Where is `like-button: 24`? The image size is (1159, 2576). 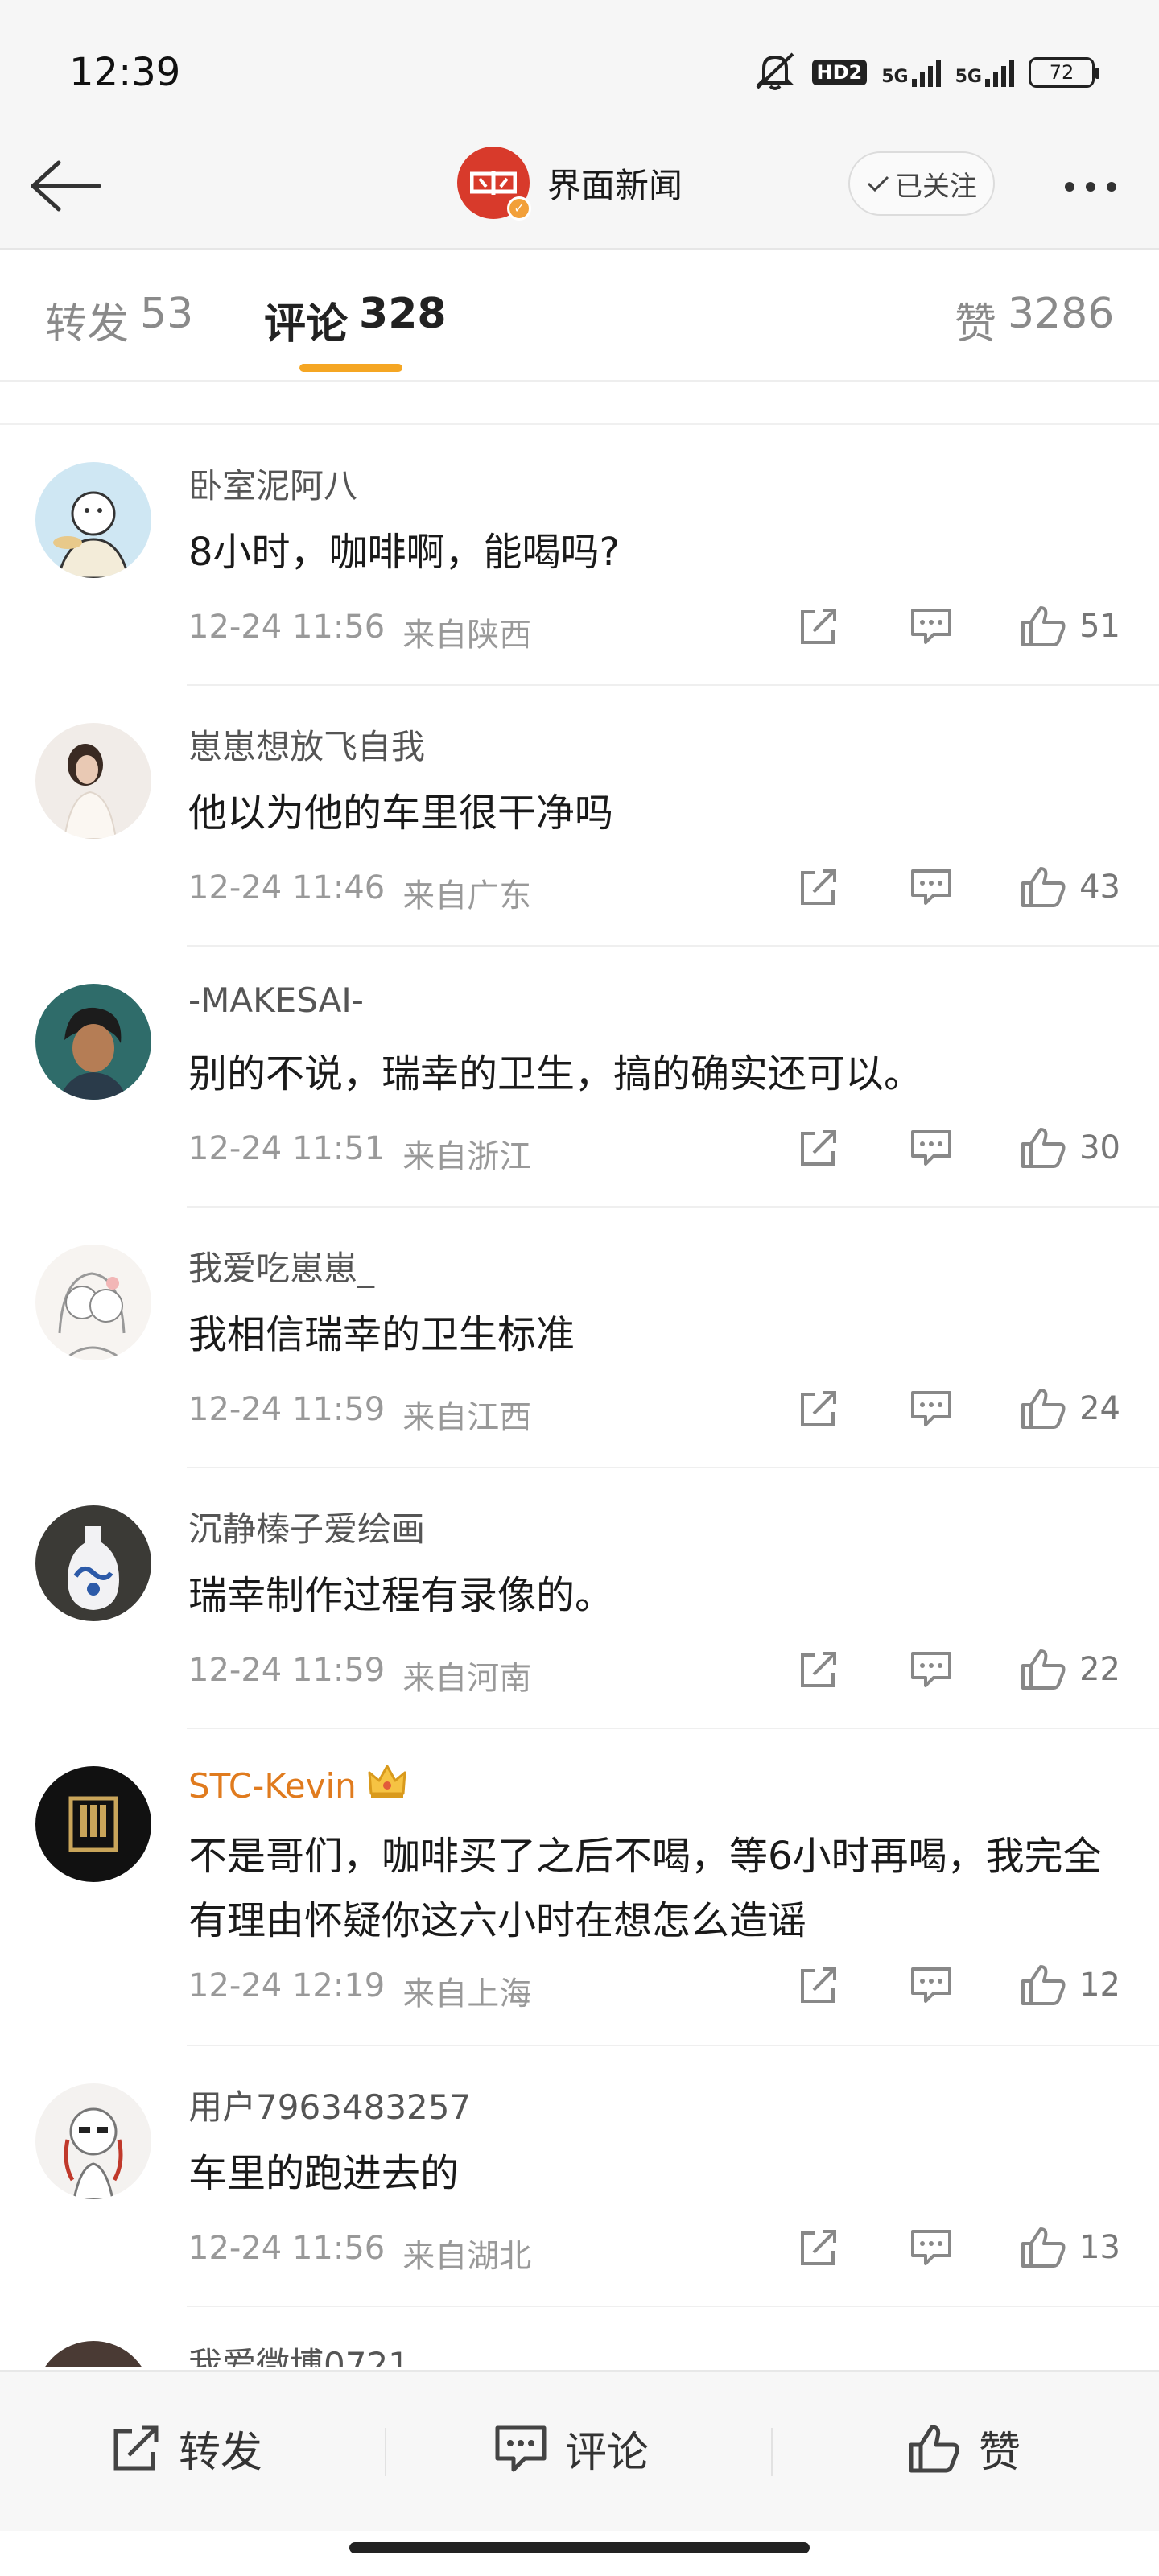
like-button: 24 is located at coordinates (1070, 1408).